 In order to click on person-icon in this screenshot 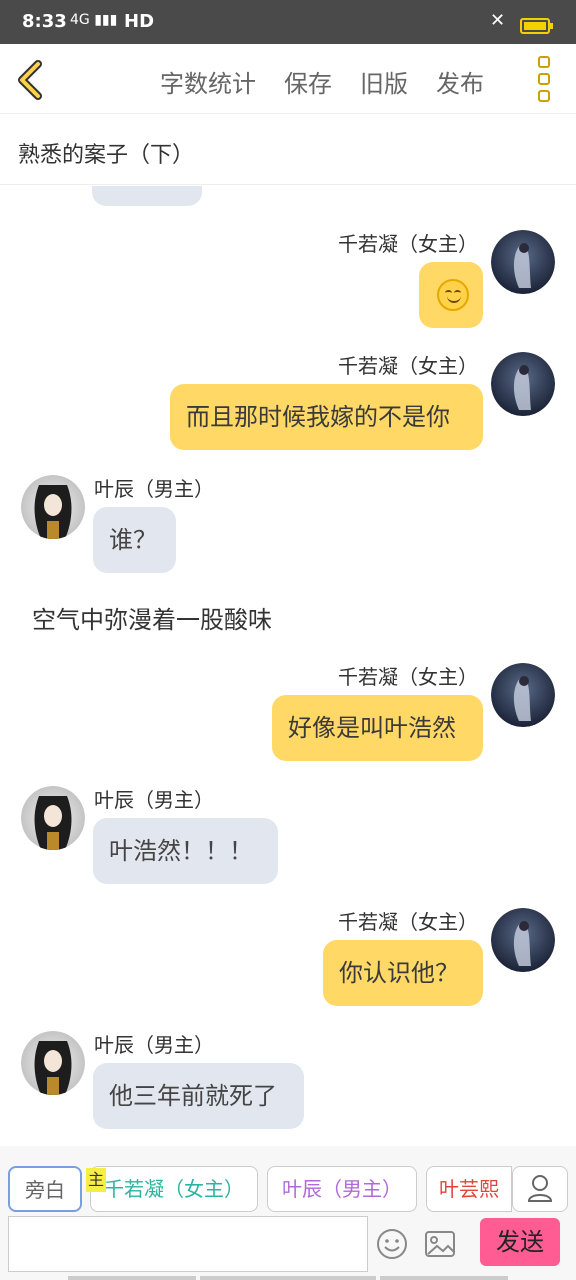, I will do `click(540, 1188)`.